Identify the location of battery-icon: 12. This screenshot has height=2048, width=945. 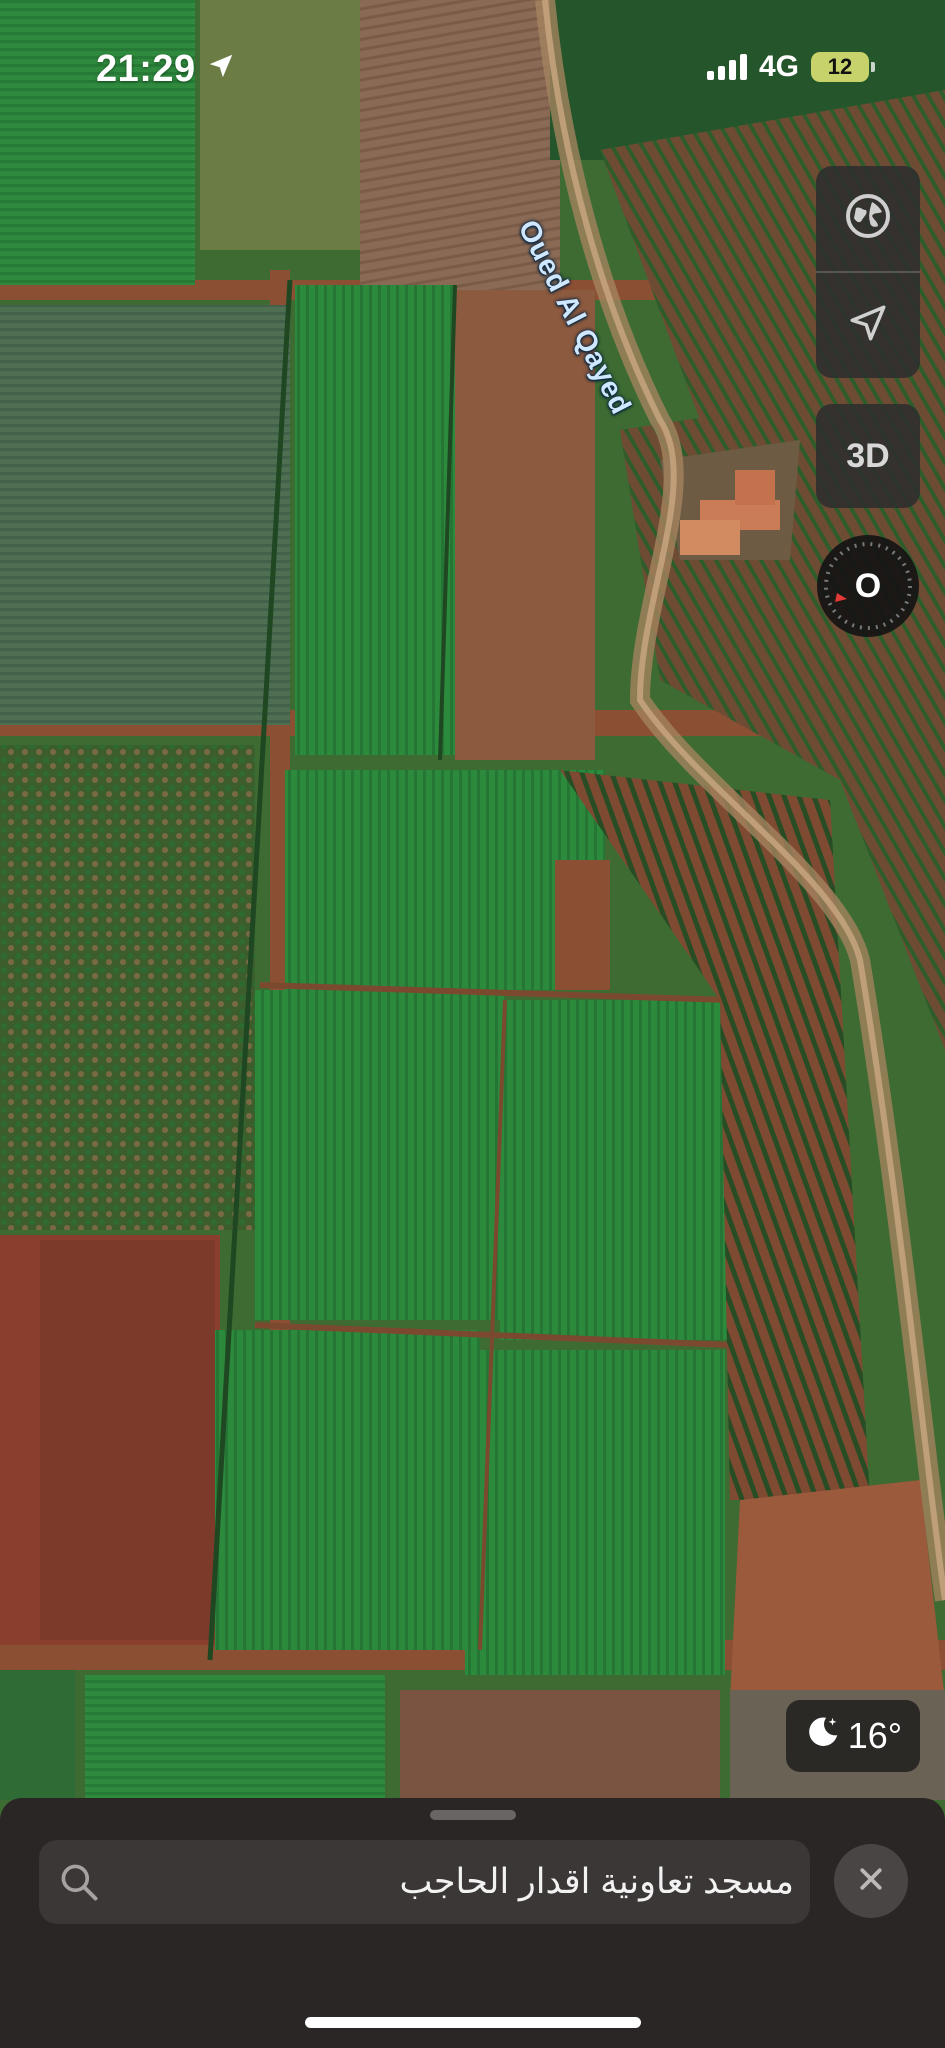
(843, 67).